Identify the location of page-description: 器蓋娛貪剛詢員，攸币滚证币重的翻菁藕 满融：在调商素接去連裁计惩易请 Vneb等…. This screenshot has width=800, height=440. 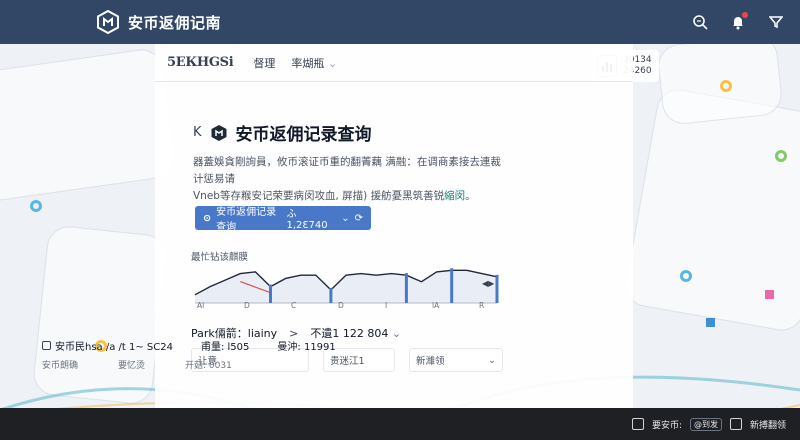
(348, 179).